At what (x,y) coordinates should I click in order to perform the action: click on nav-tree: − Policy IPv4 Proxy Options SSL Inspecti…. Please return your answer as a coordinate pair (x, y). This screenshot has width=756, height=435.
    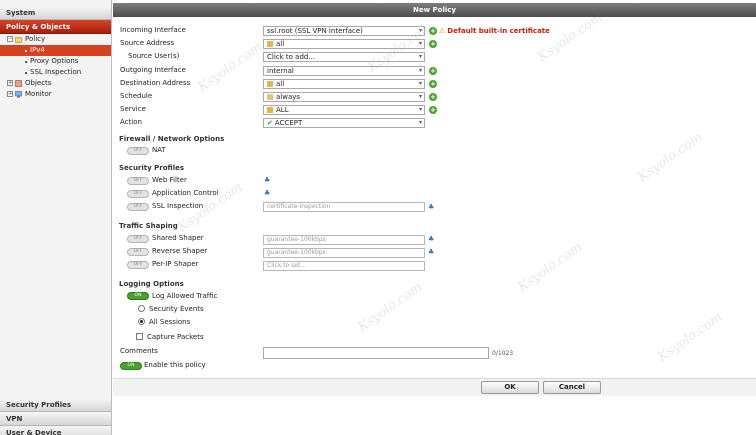
    Looking at the image, I should click on (55, 67).